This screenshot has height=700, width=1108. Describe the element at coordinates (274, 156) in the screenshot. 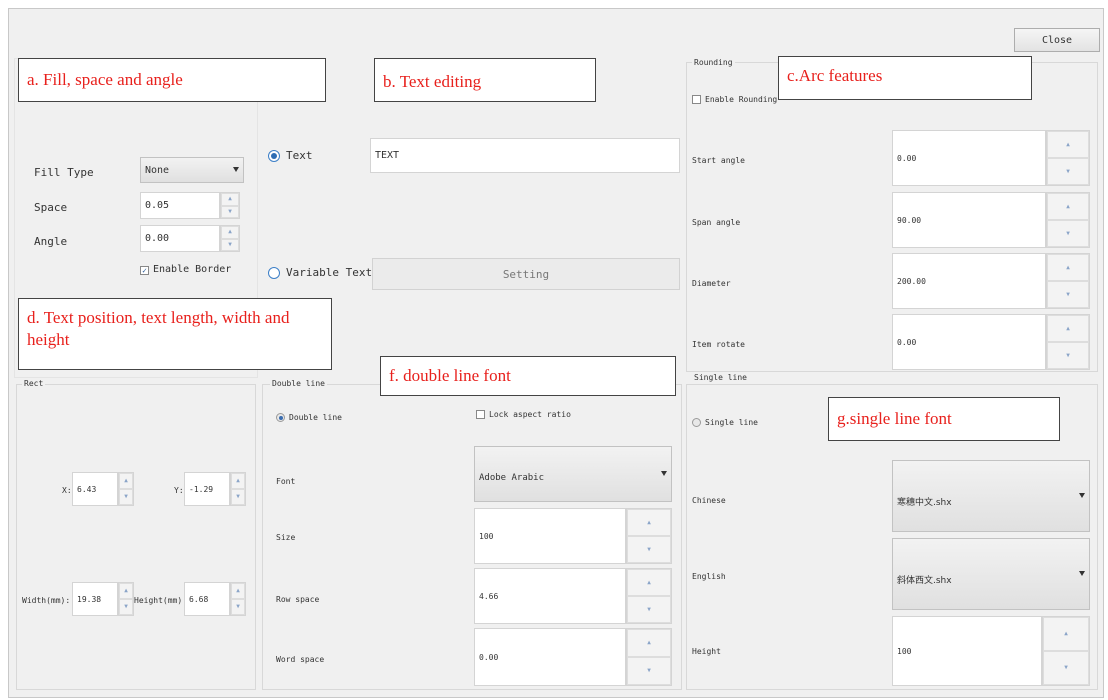

I see `text-radio` at that location.